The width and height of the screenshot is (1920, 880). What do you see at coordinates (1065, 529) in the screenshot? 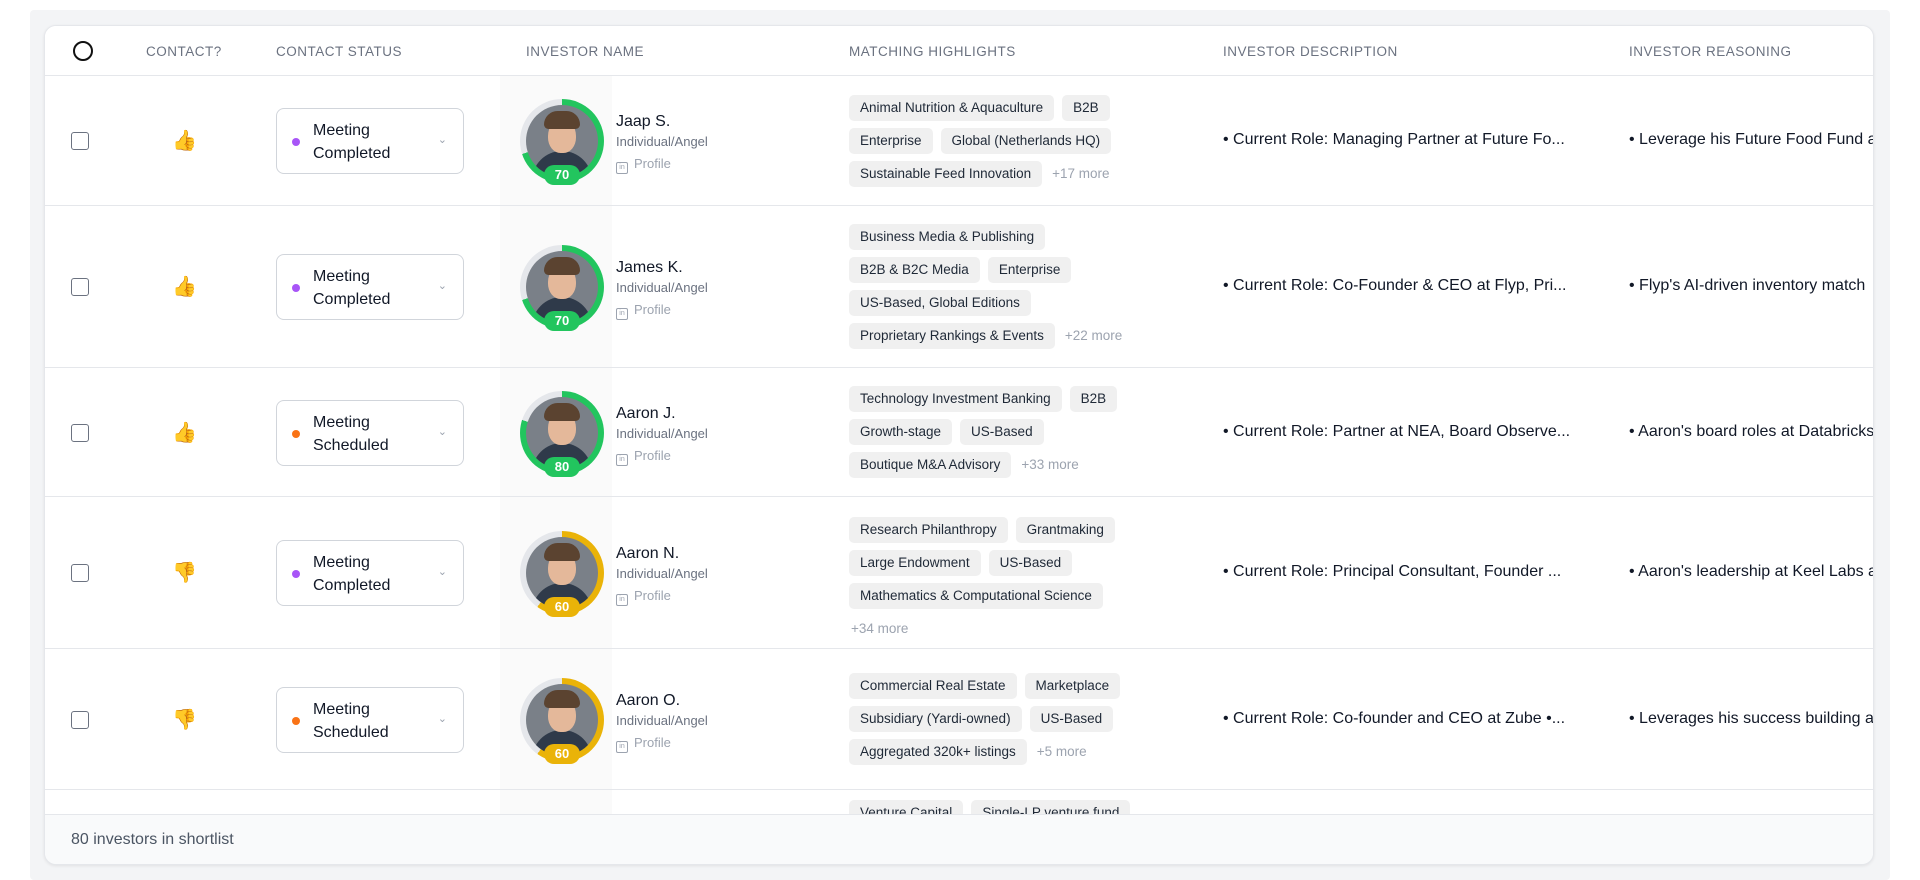
I see `highlight-tag: Grantmaking` at bounding box center [1065, 529].